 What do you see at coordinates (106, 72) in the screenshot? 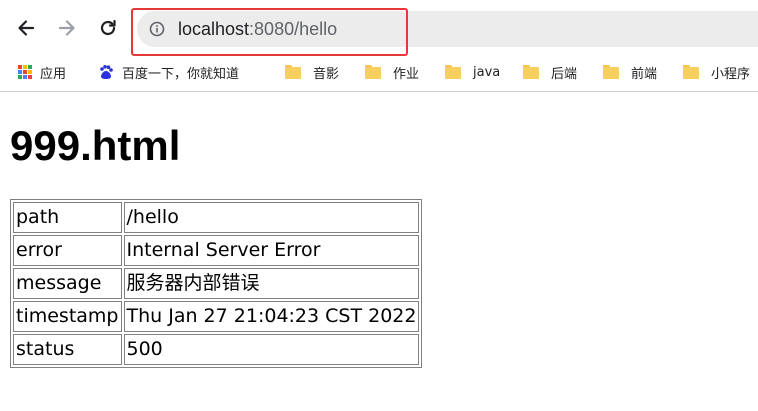
I see `baidu-icon` at bounding box center [106, 72].